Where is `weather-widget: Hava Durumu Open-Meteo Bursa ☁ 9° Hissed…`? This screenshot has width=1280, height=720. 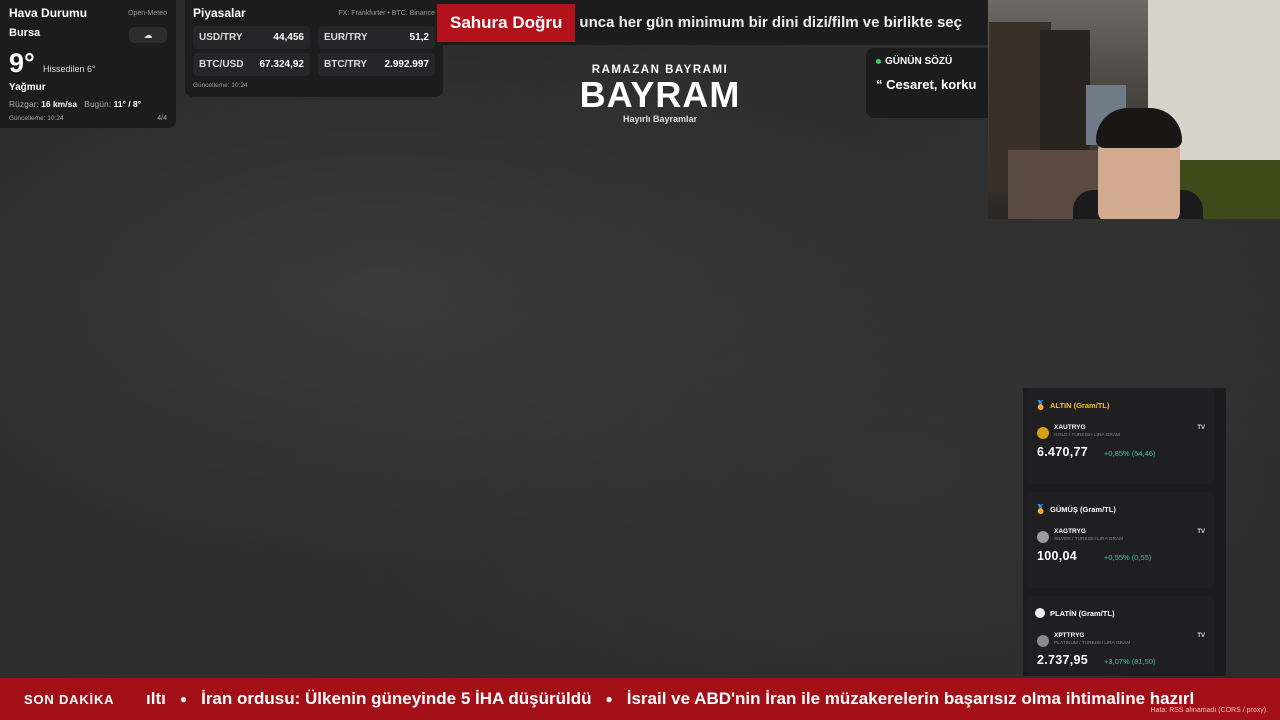
weather-widget: Hava Durumu Open-Meteo Bursa ☁ 9° Hissed… is located at coordinates (88, 64).